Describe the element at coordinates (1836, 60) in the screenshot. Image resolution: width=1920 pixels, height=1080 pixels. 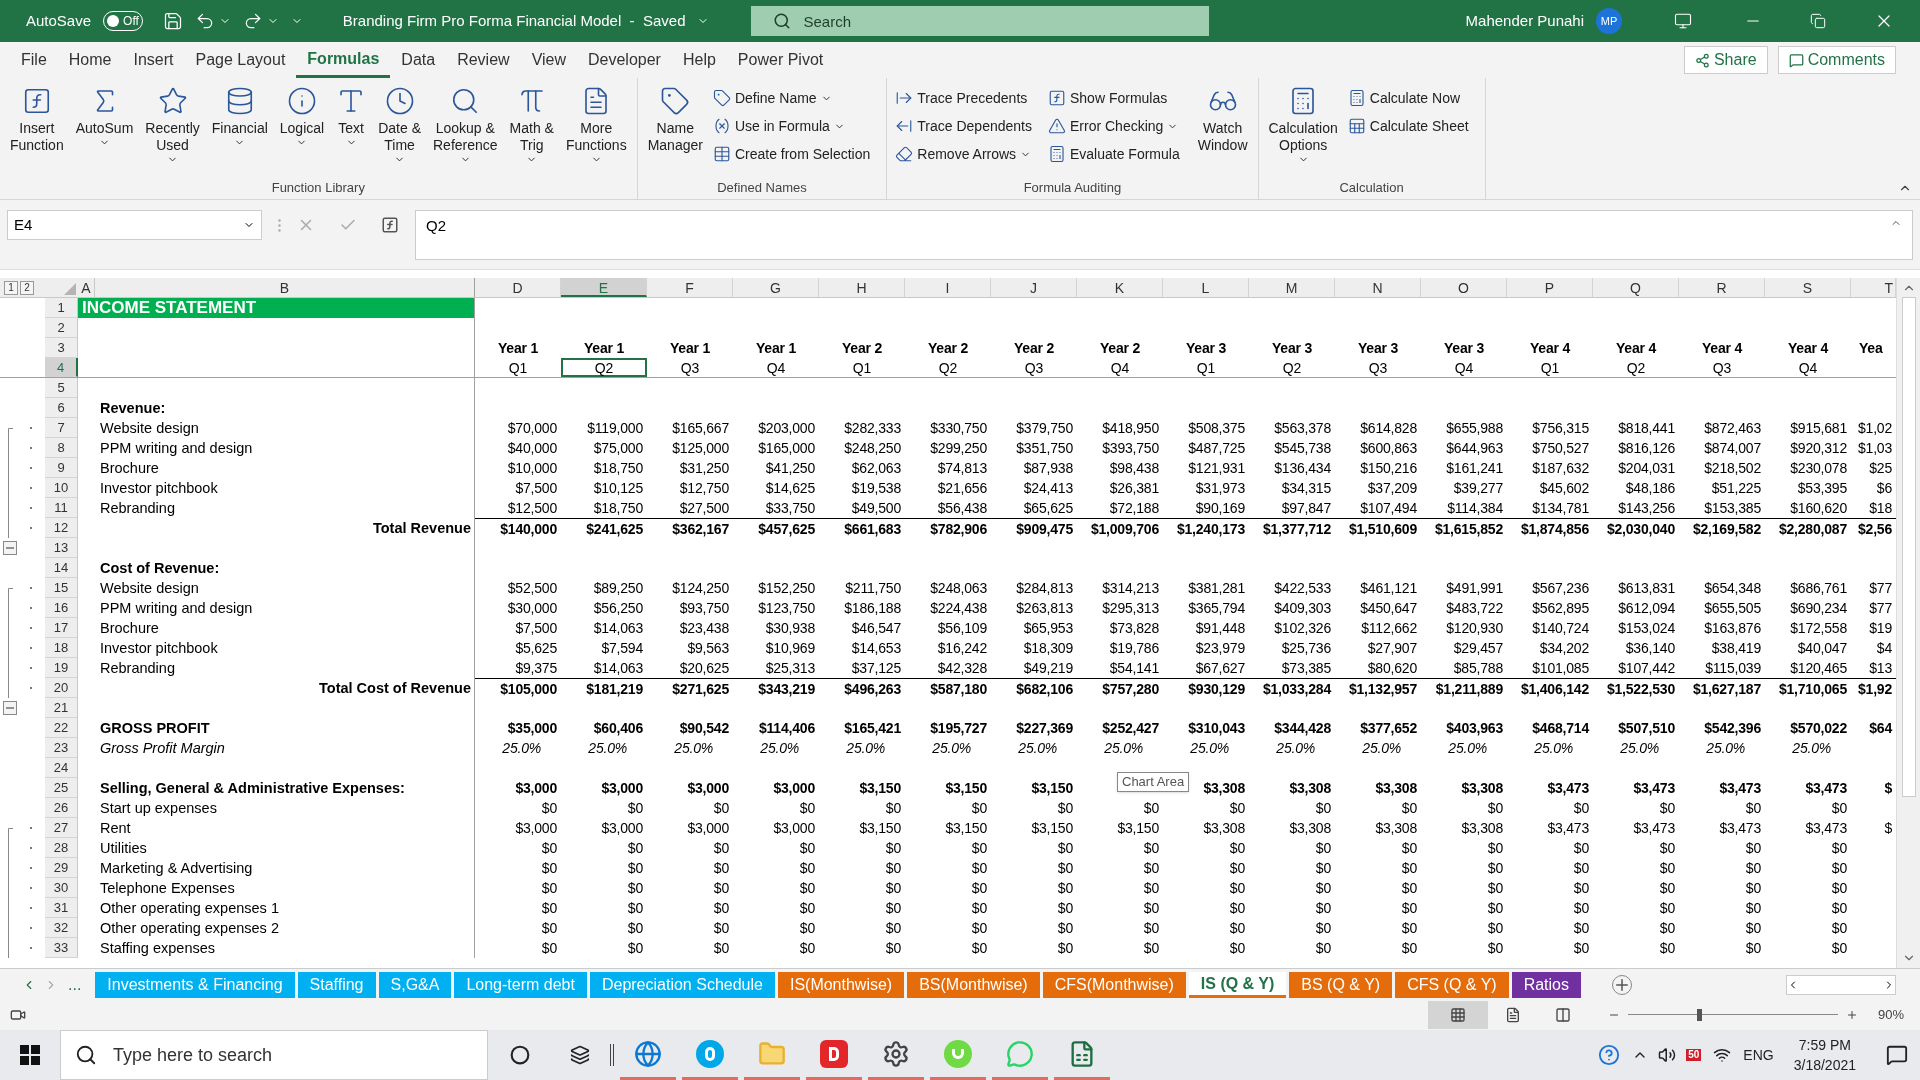
I see `comments-button: Comments` at that location.